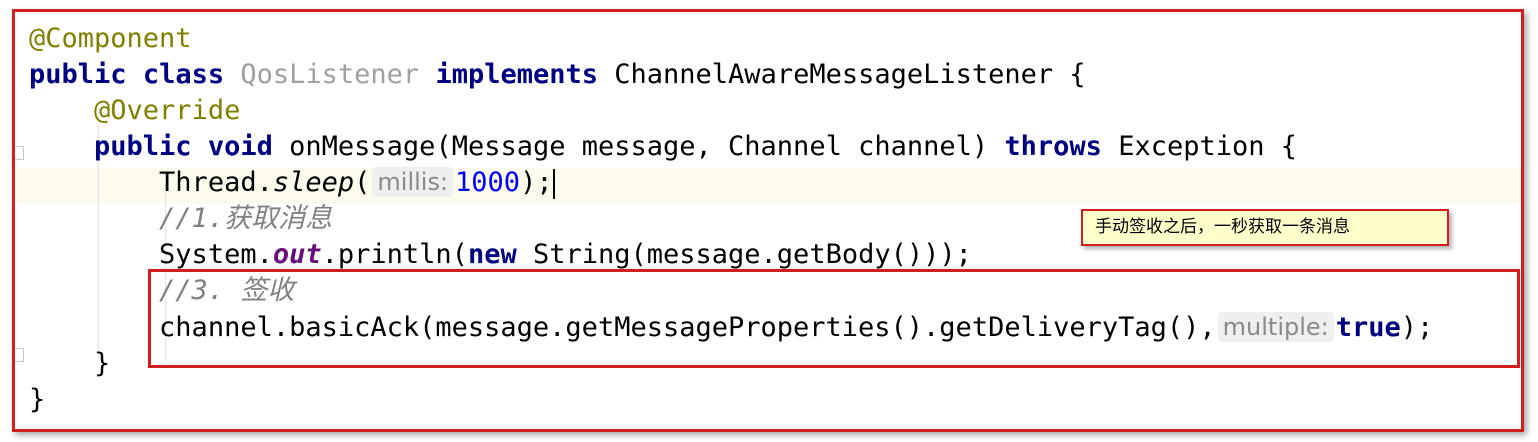 This screenshot has width=1538, height=442. I want to click on class-name: QosListener, so click(330, 74).